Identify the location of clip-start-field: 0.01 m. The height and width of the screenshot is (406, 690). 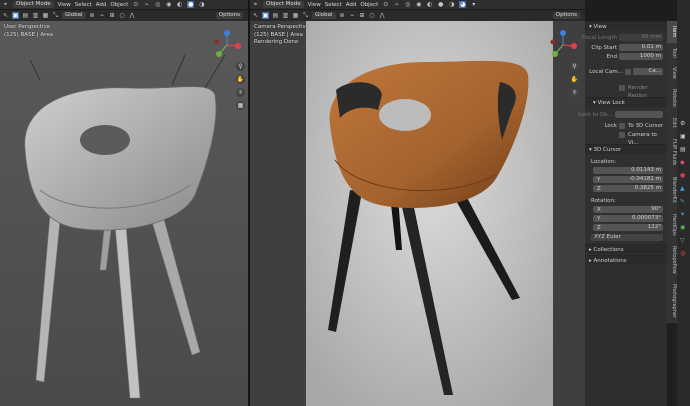
(641, 47).